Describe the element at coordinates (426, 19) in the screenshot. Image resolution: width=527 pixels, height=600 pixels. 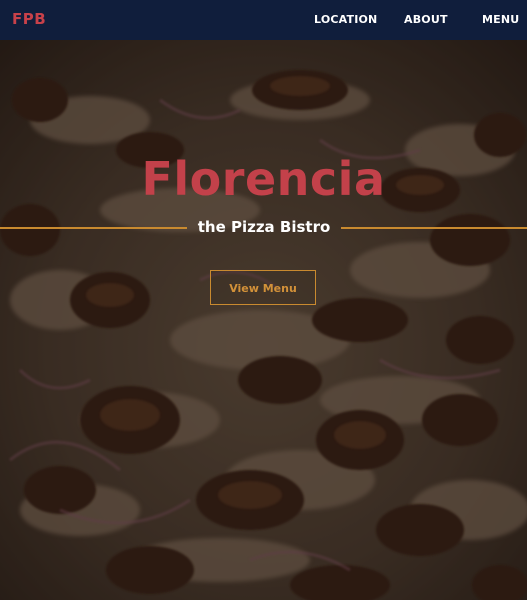
I see `nav-link-about: ABOUT` at that location.